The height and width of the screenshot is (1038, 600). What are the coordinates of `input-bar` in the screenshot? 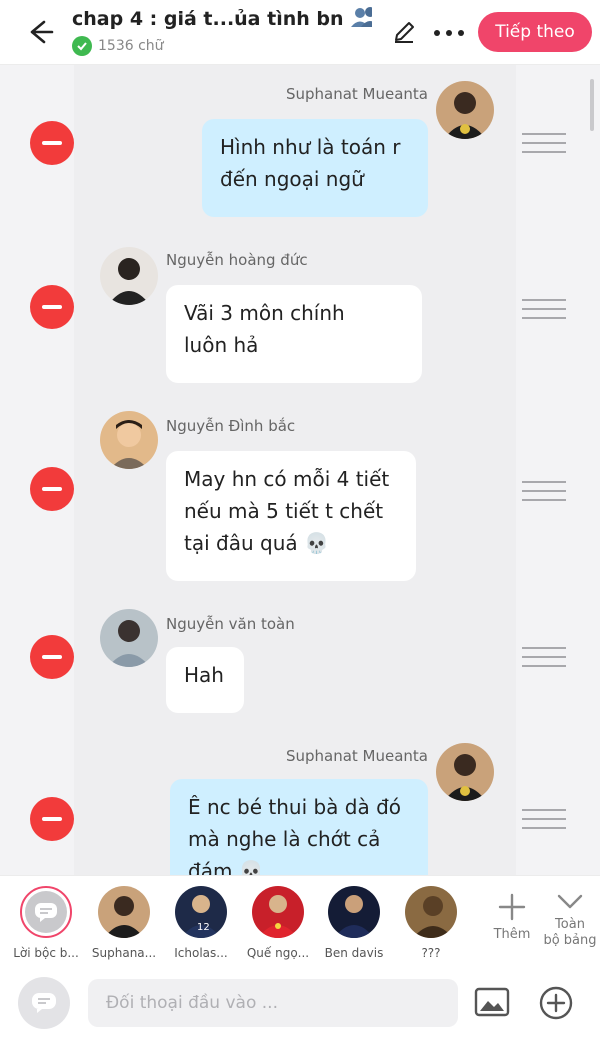 It's located at (300, 1001).